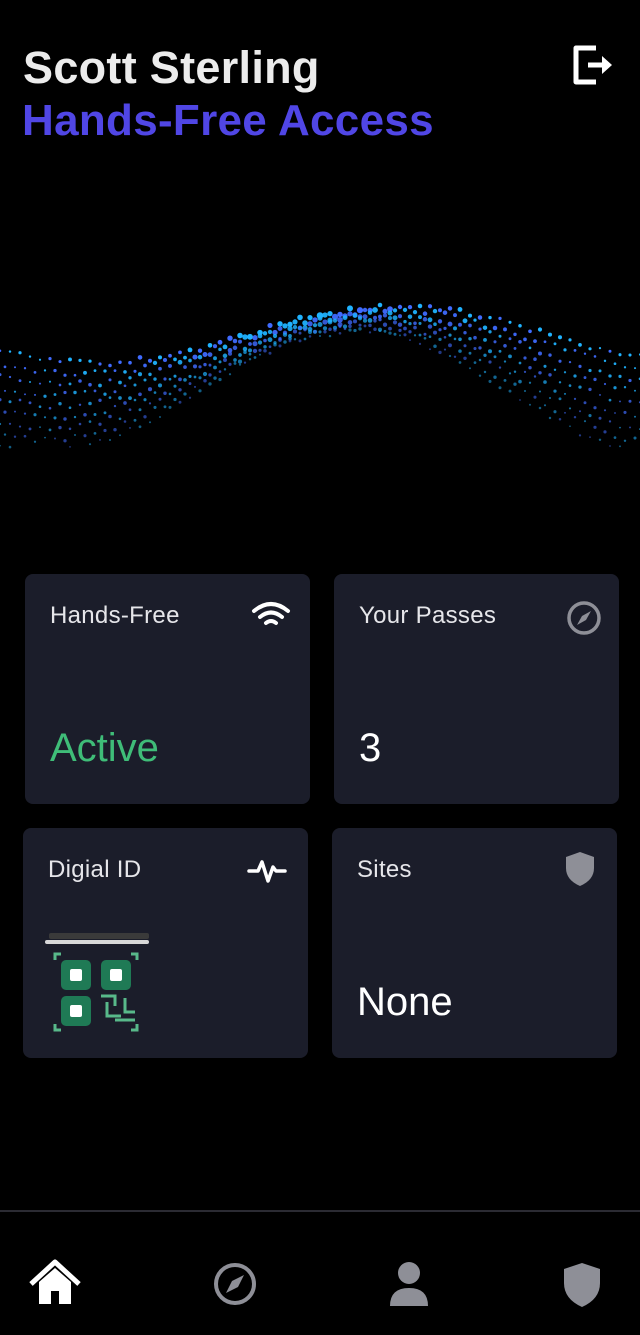 The height and width of the screenshot is (1335, 640). I want to click on nav-home, so click(55, 1284).